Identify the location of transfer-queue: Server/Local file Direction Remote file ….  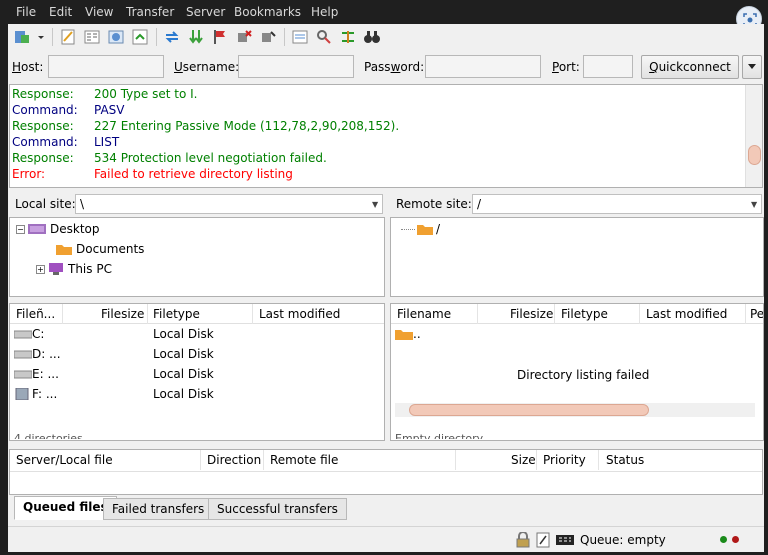
(386, 472).